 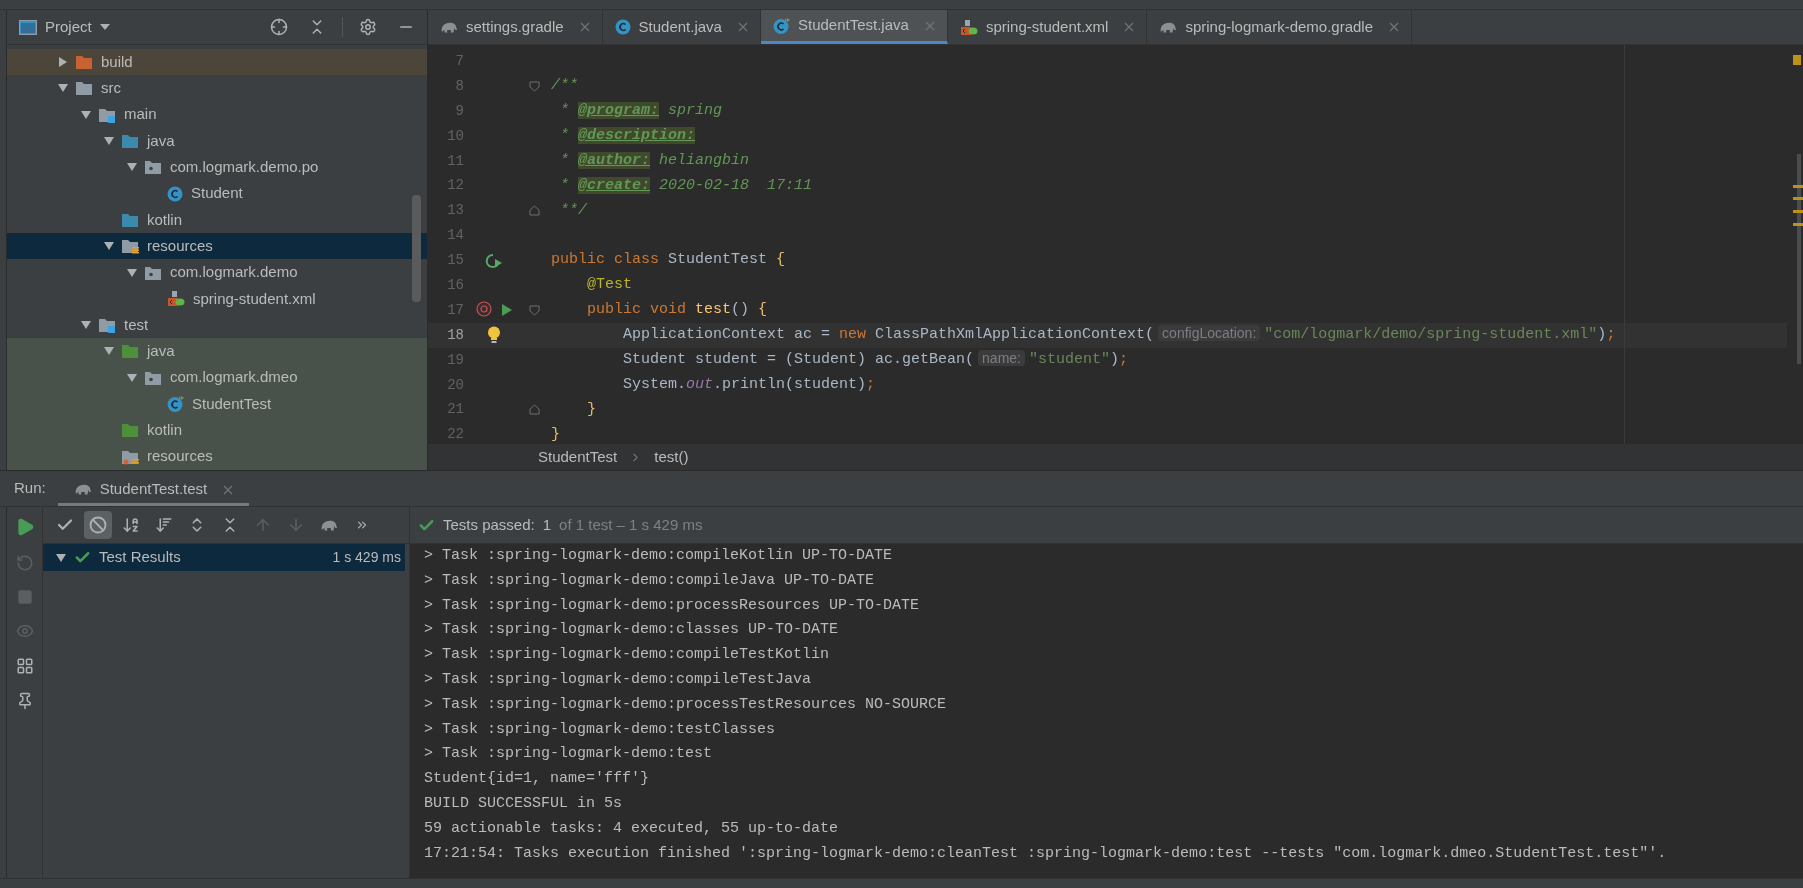 What do you see at coordinates (1119, 335) in the screenshot?
I see `code-line: ApplicationContext ac = new ClassPathXmlApplicationContext( configLocation: "com/logmark/demo/spring-student.xml");` at bounding box center [1119, 335].